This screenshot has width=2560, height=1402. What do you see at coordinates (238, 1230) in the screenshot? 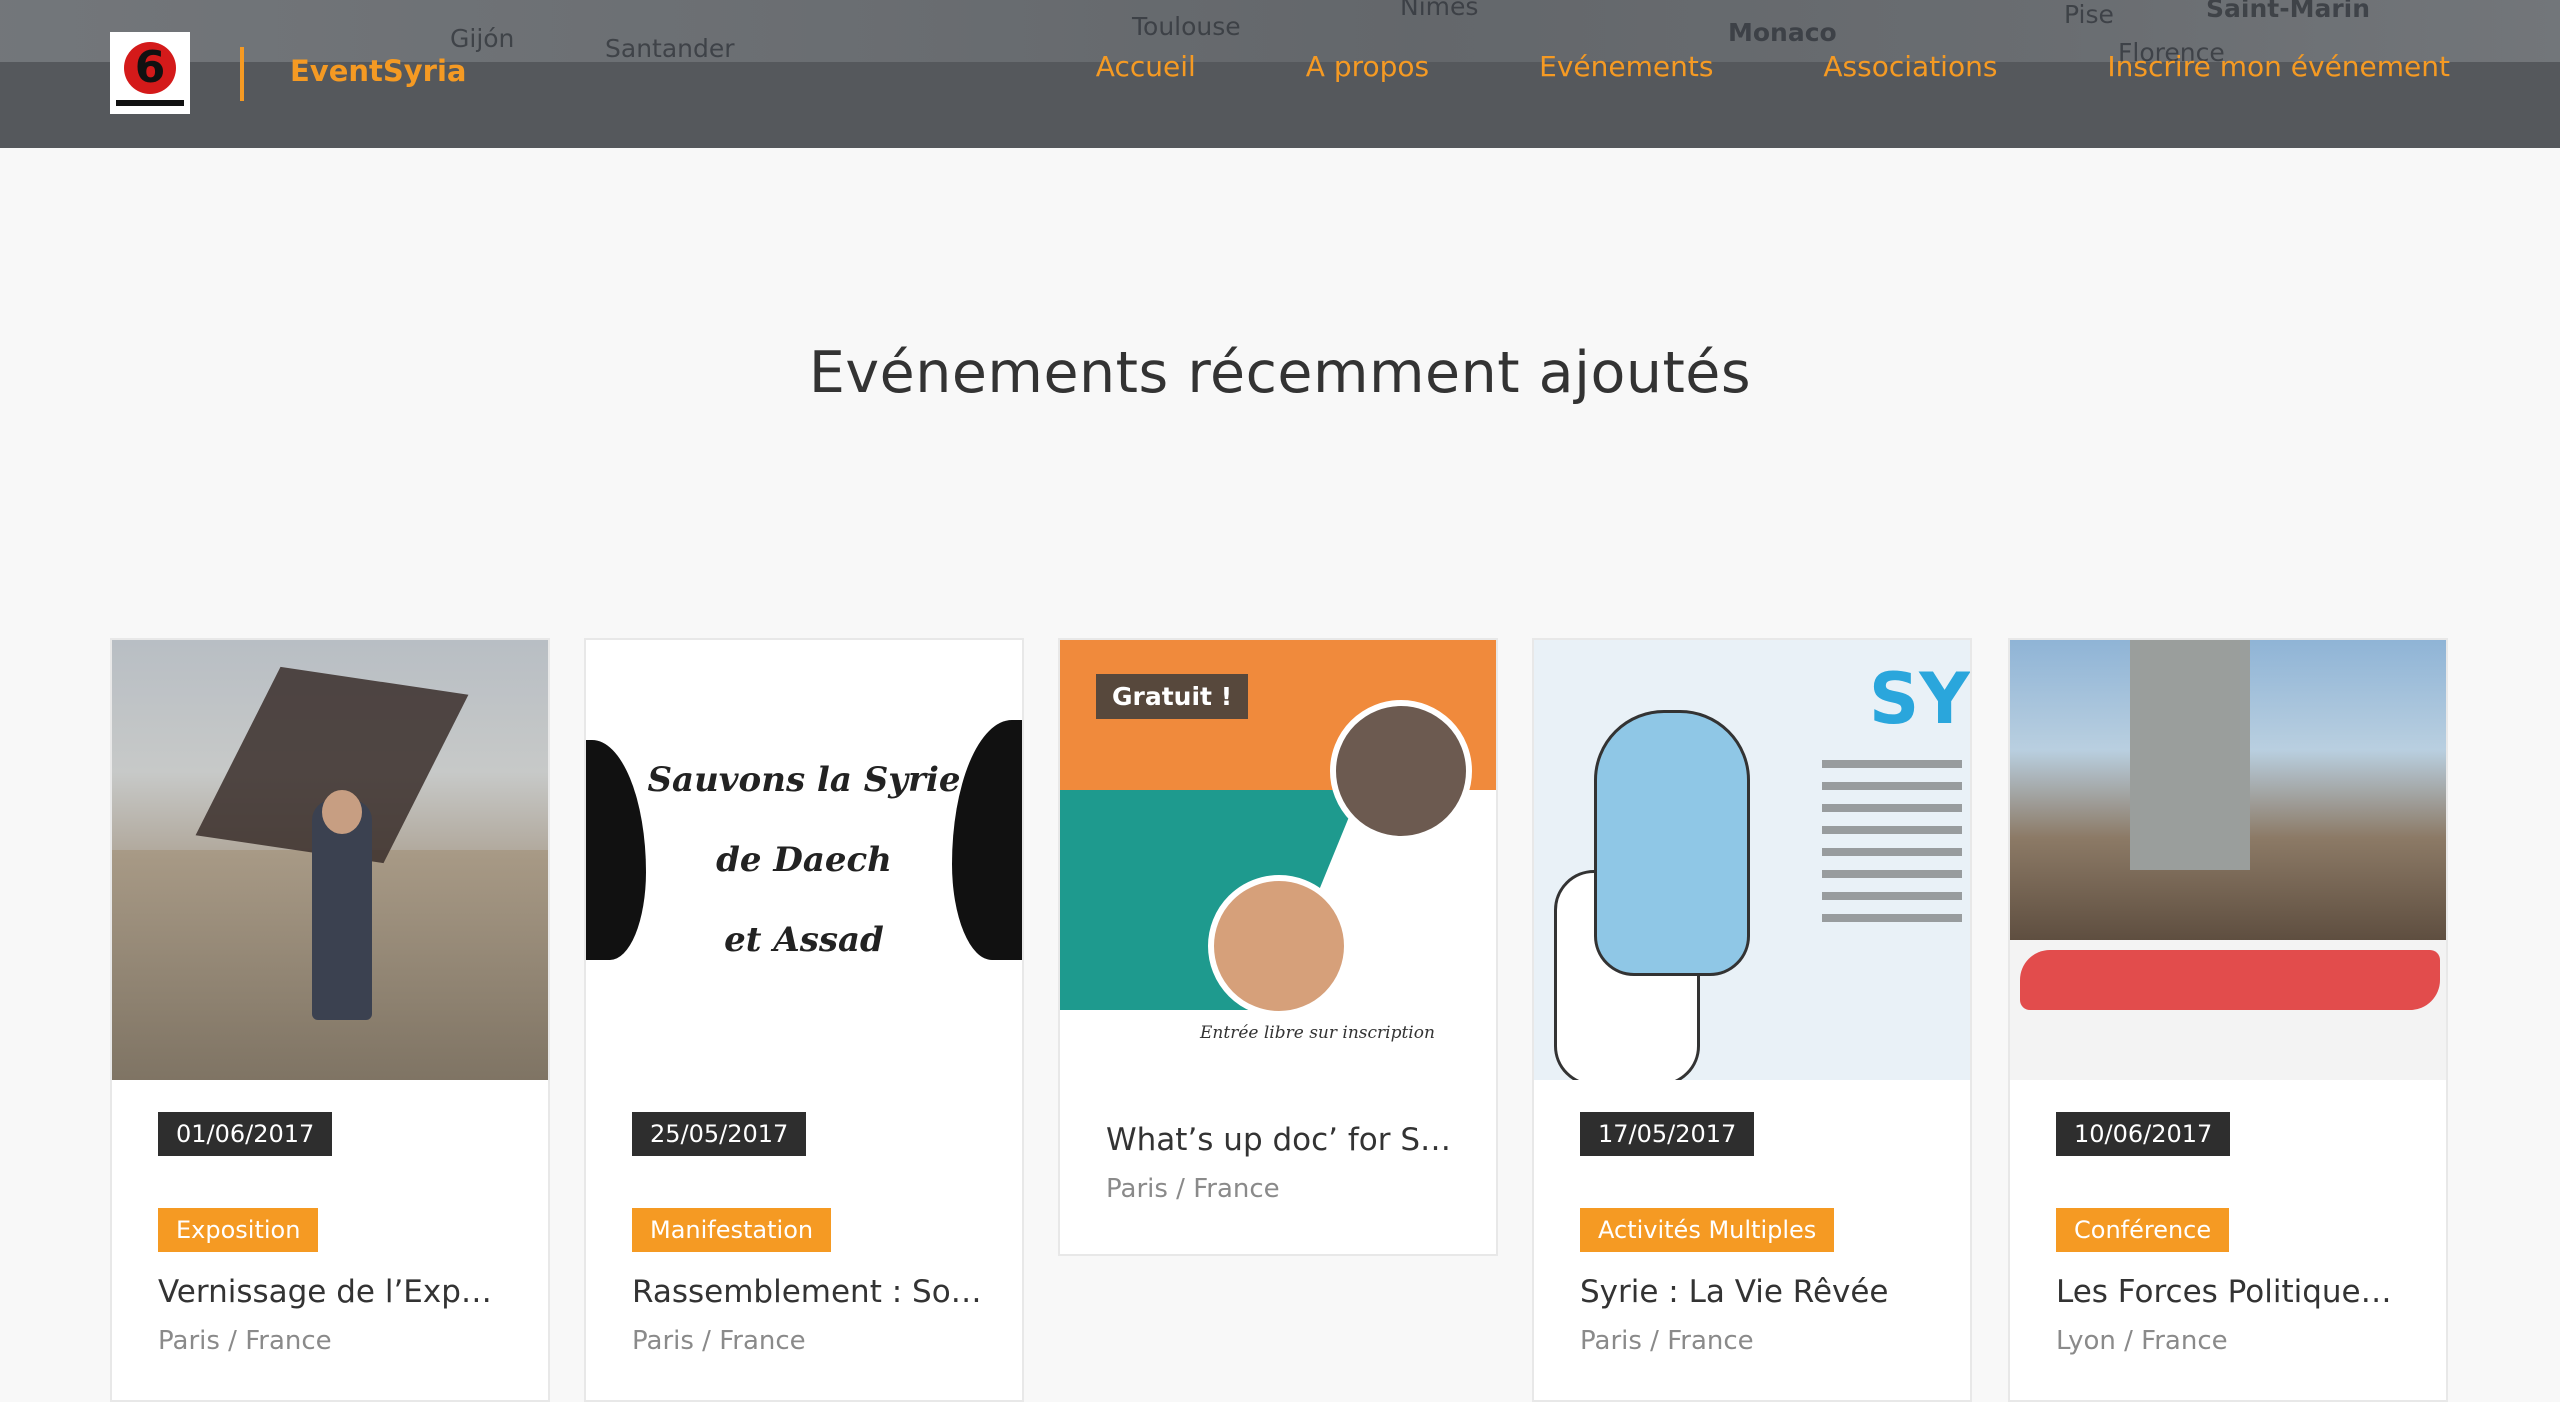
I see `event-category-tag: Exposition` at bounding box center [238, 1230].